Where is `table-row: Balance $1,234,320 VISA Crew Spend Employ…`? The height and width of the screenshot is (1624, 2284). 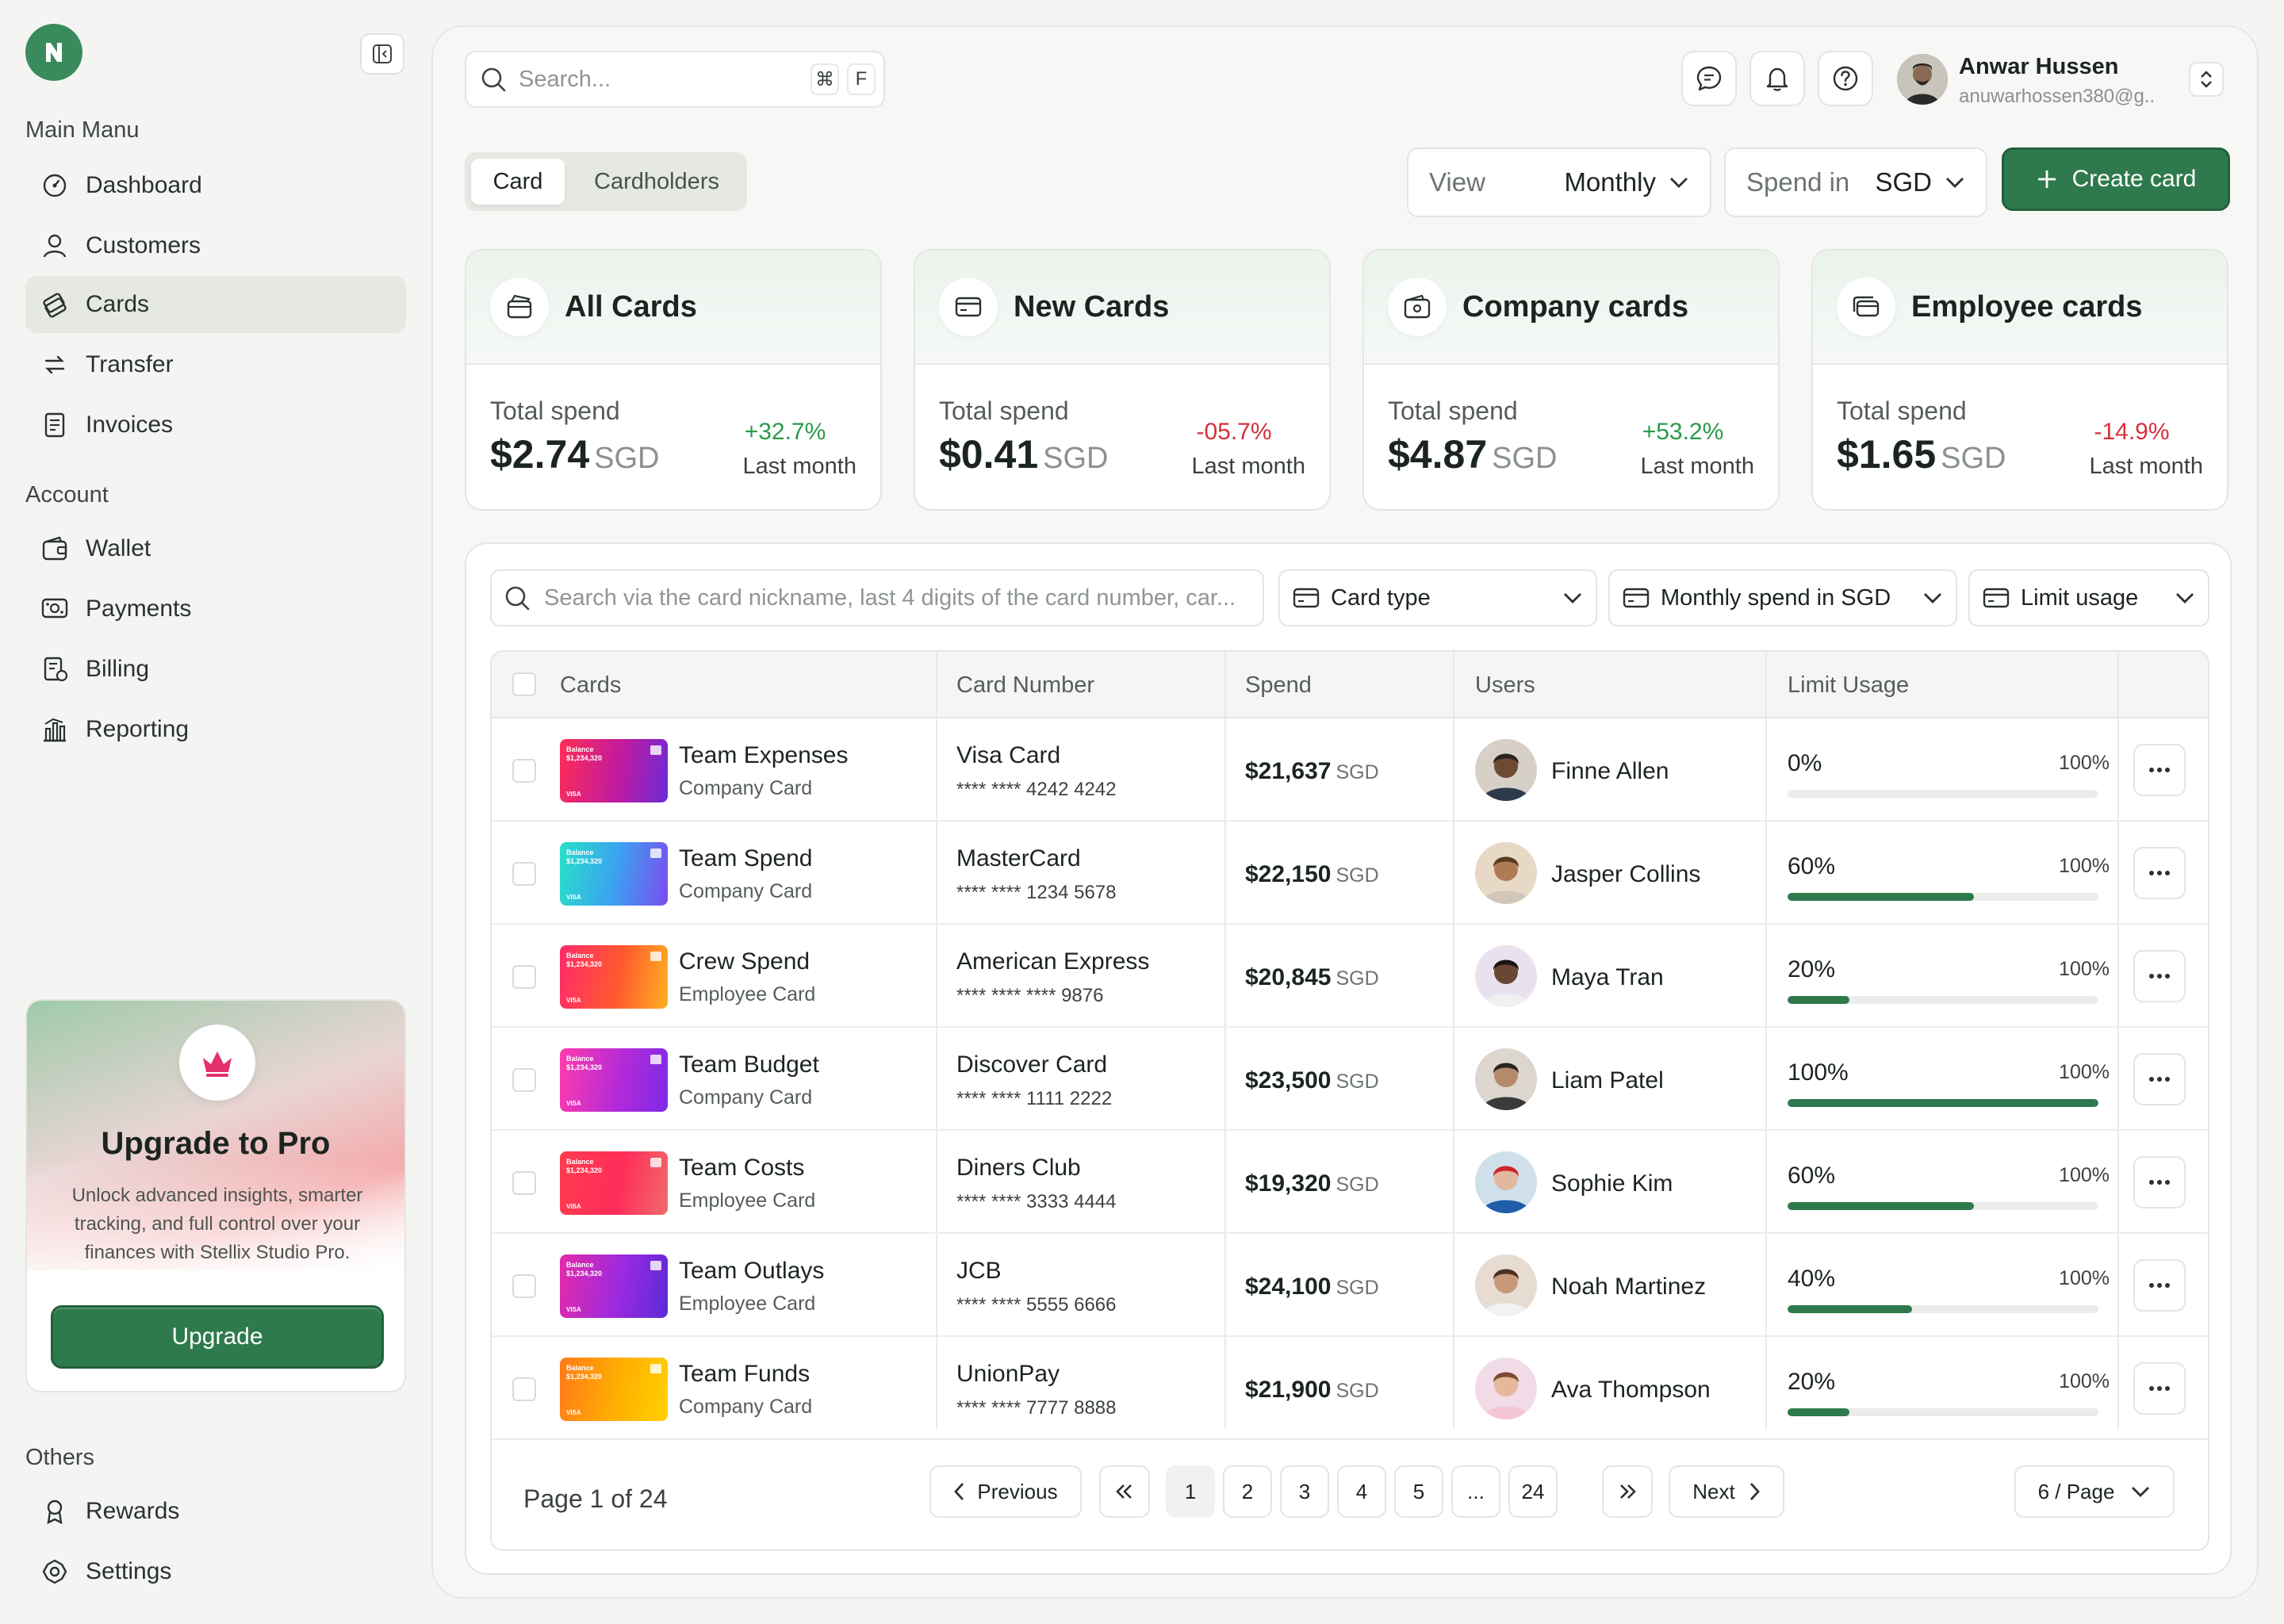 table-row: Balance $1,234,320 VISA Crew Spend Employ… is located at coordinates (1350, 977).